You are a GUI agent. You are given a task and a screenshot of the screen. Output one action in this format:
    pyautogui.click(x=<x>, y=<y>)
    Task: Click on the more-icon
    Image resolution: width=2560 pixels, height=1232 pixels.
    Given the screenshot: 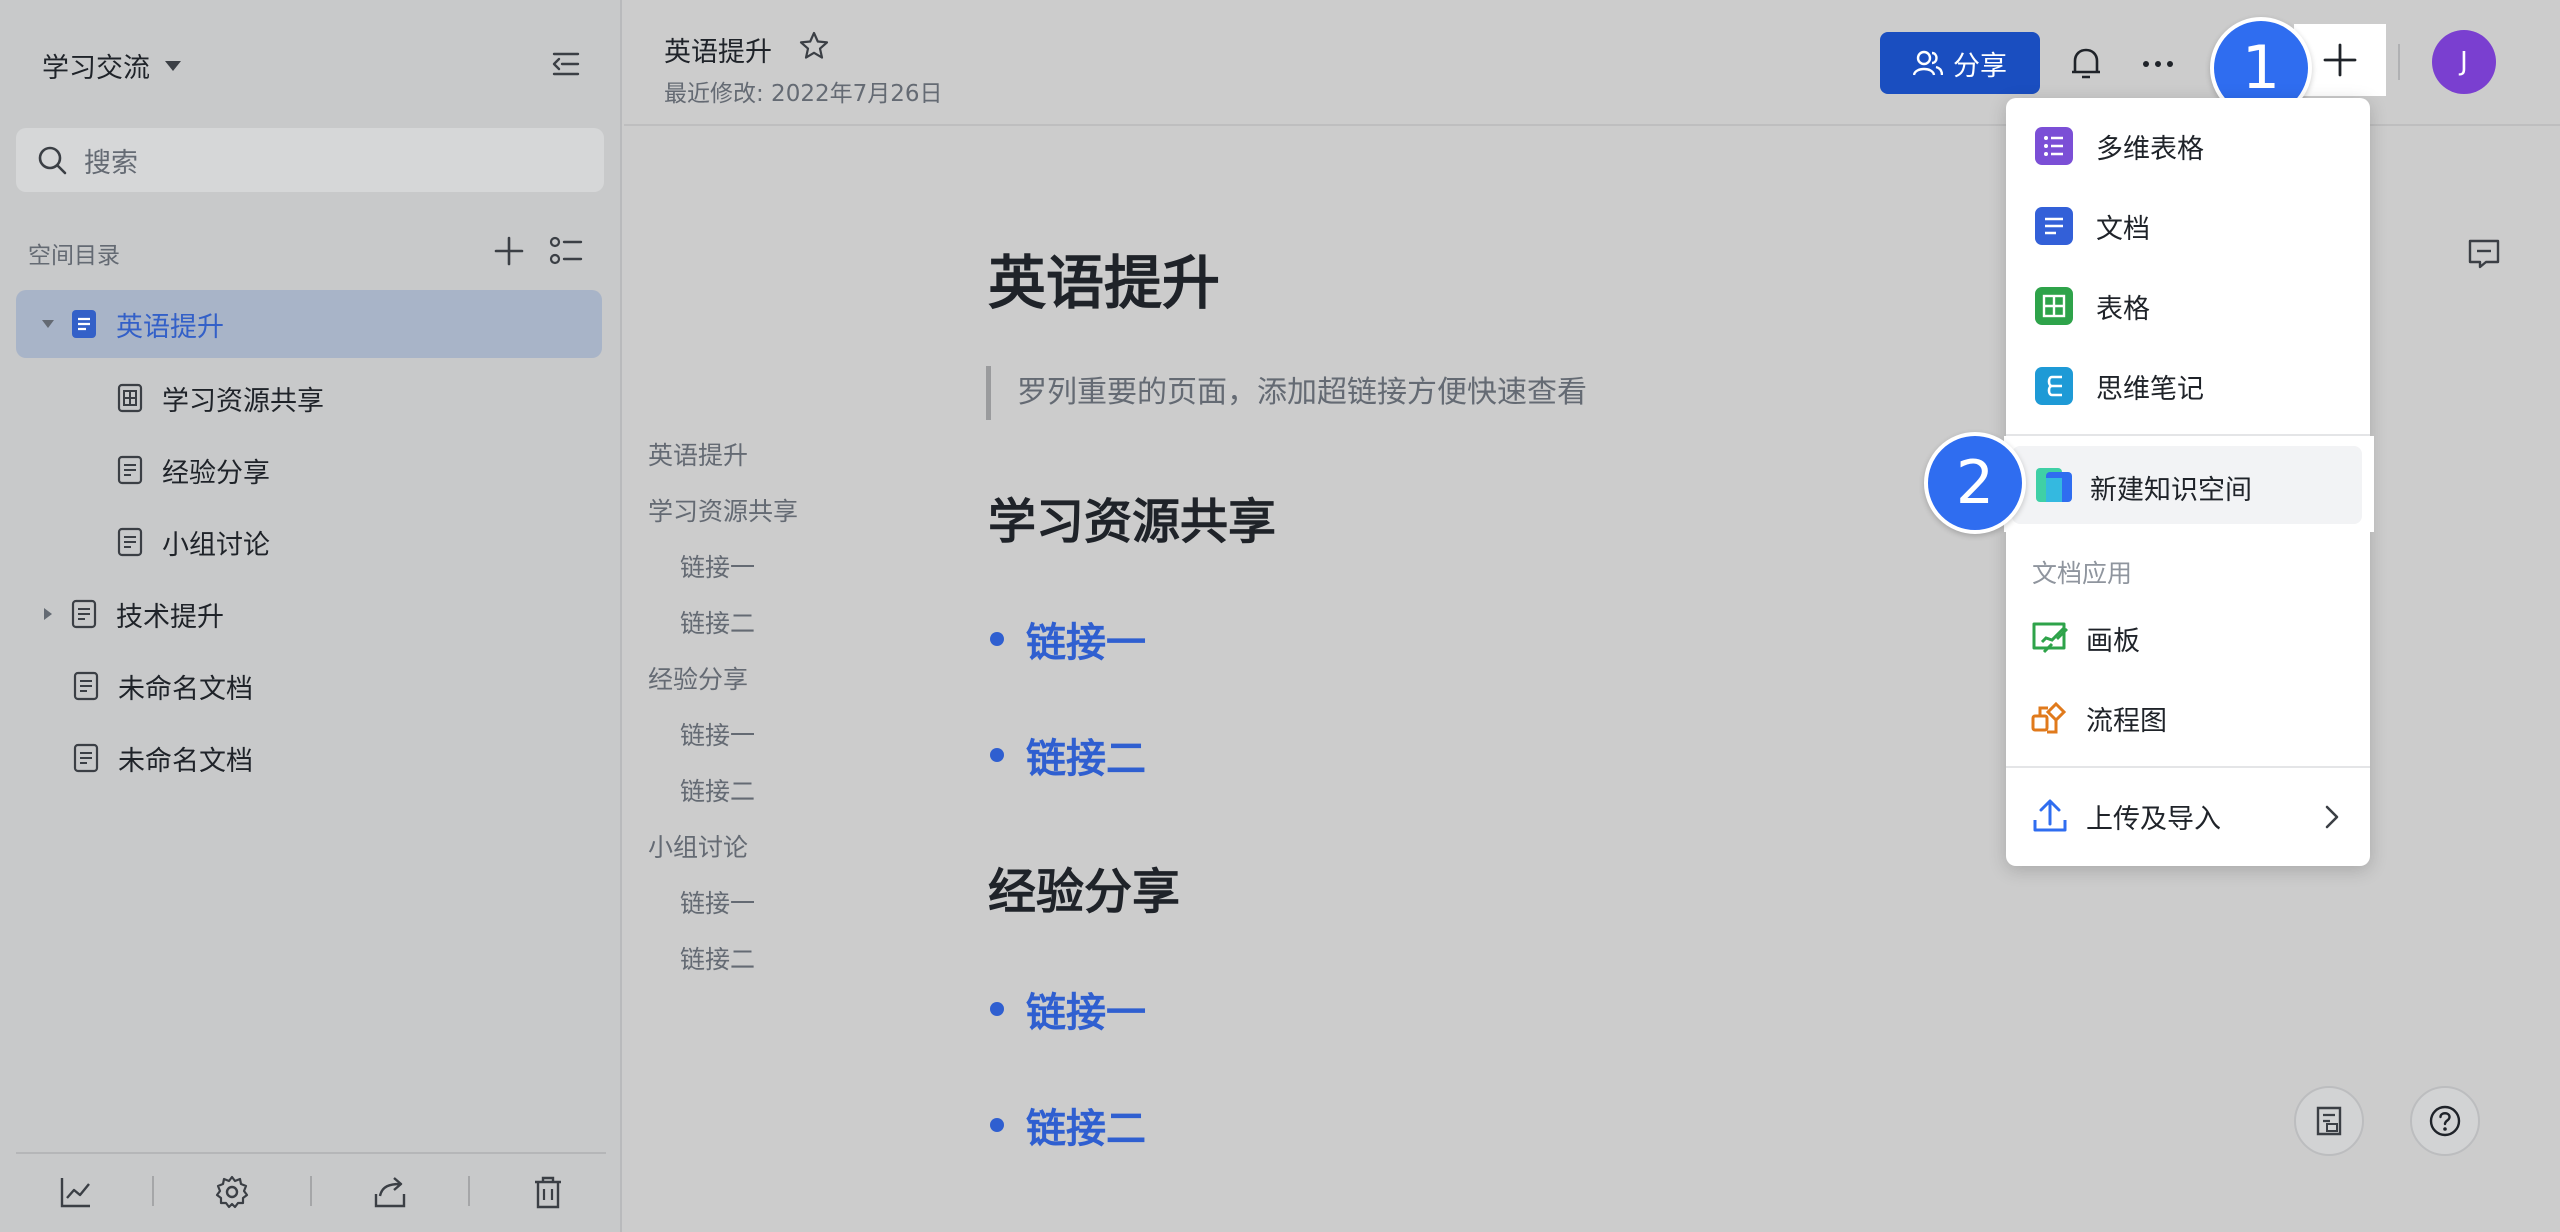 What is the action you would take?
    pyautogui.click(x=2158, y=64)
    